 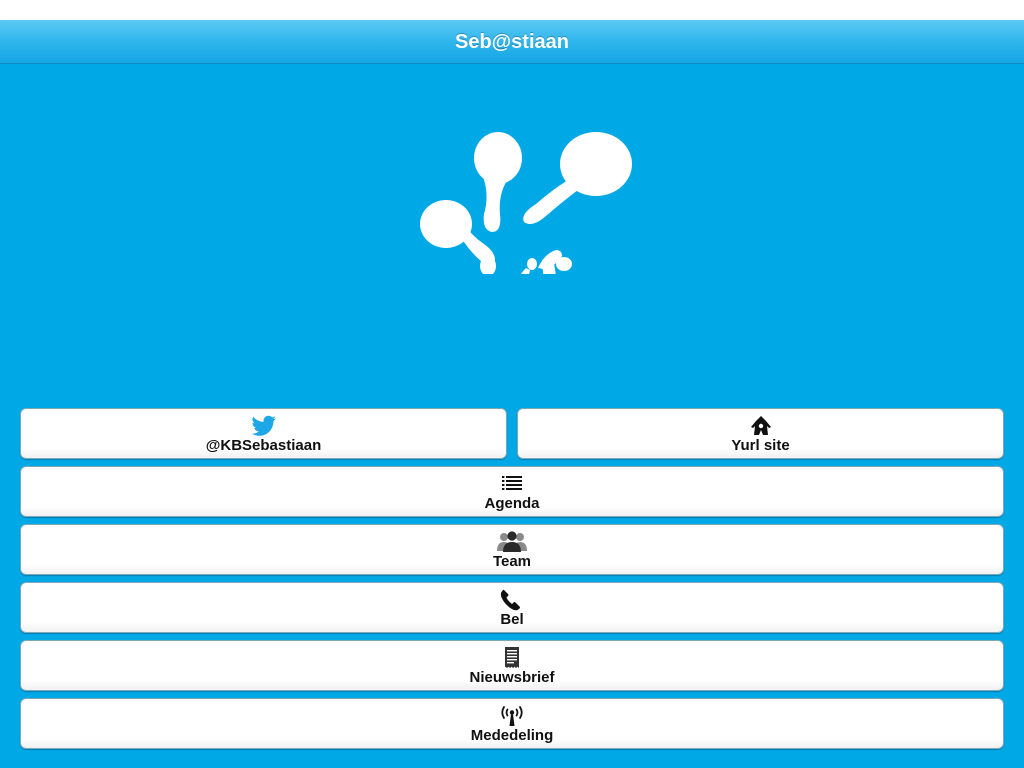 I want to click on list-icon, so click(x=512, y=483).